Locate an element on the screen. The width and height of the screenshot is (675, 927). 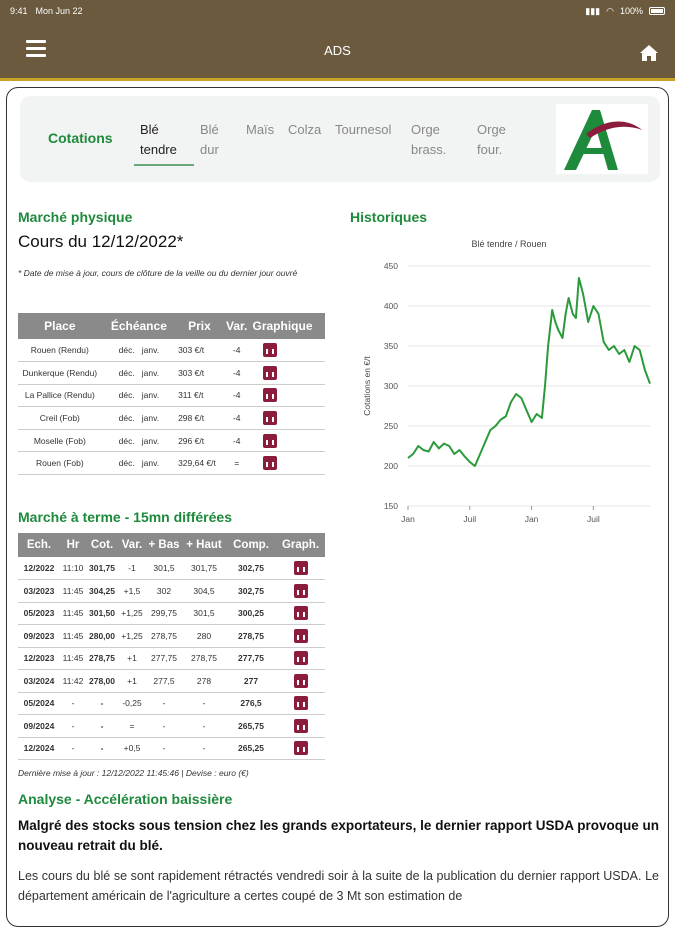
table-row: 05/2024- - -0,25- -276,5 is located at coordinates (171, 703).